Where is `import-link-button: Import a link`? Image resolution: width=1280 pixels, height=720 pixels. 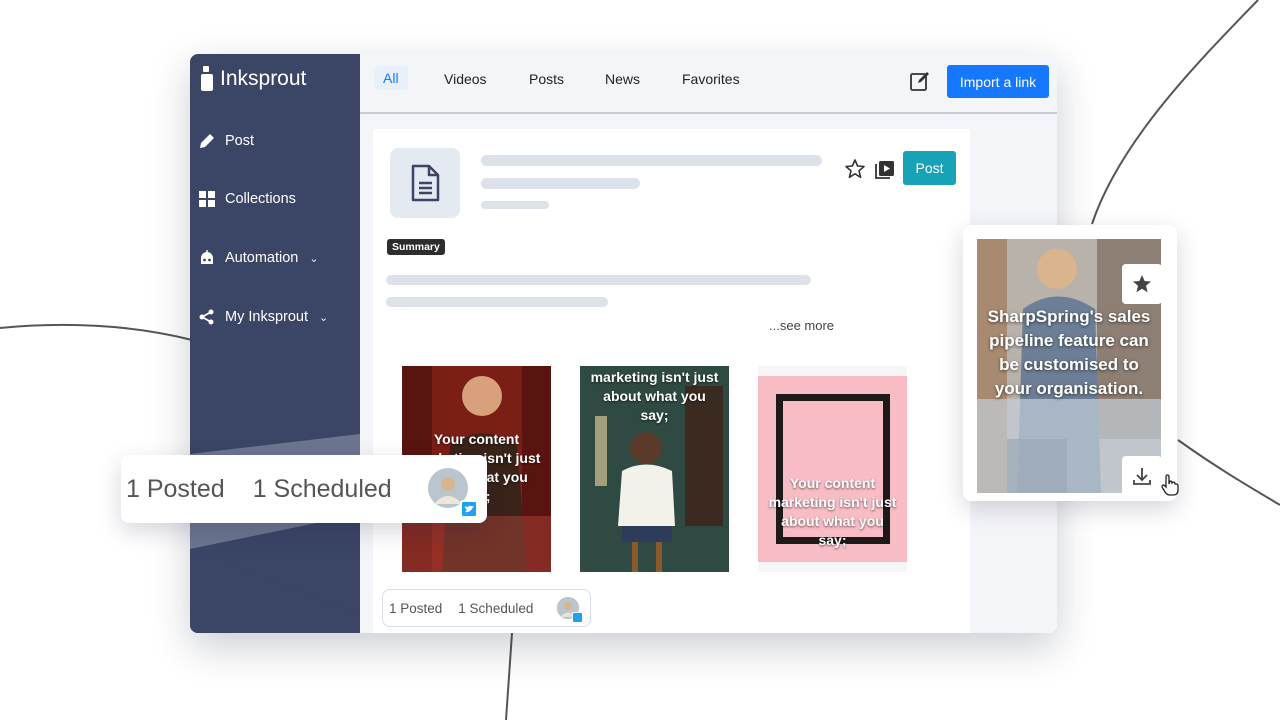
import-link-button: Import a link is located at coordinates (998, 81).